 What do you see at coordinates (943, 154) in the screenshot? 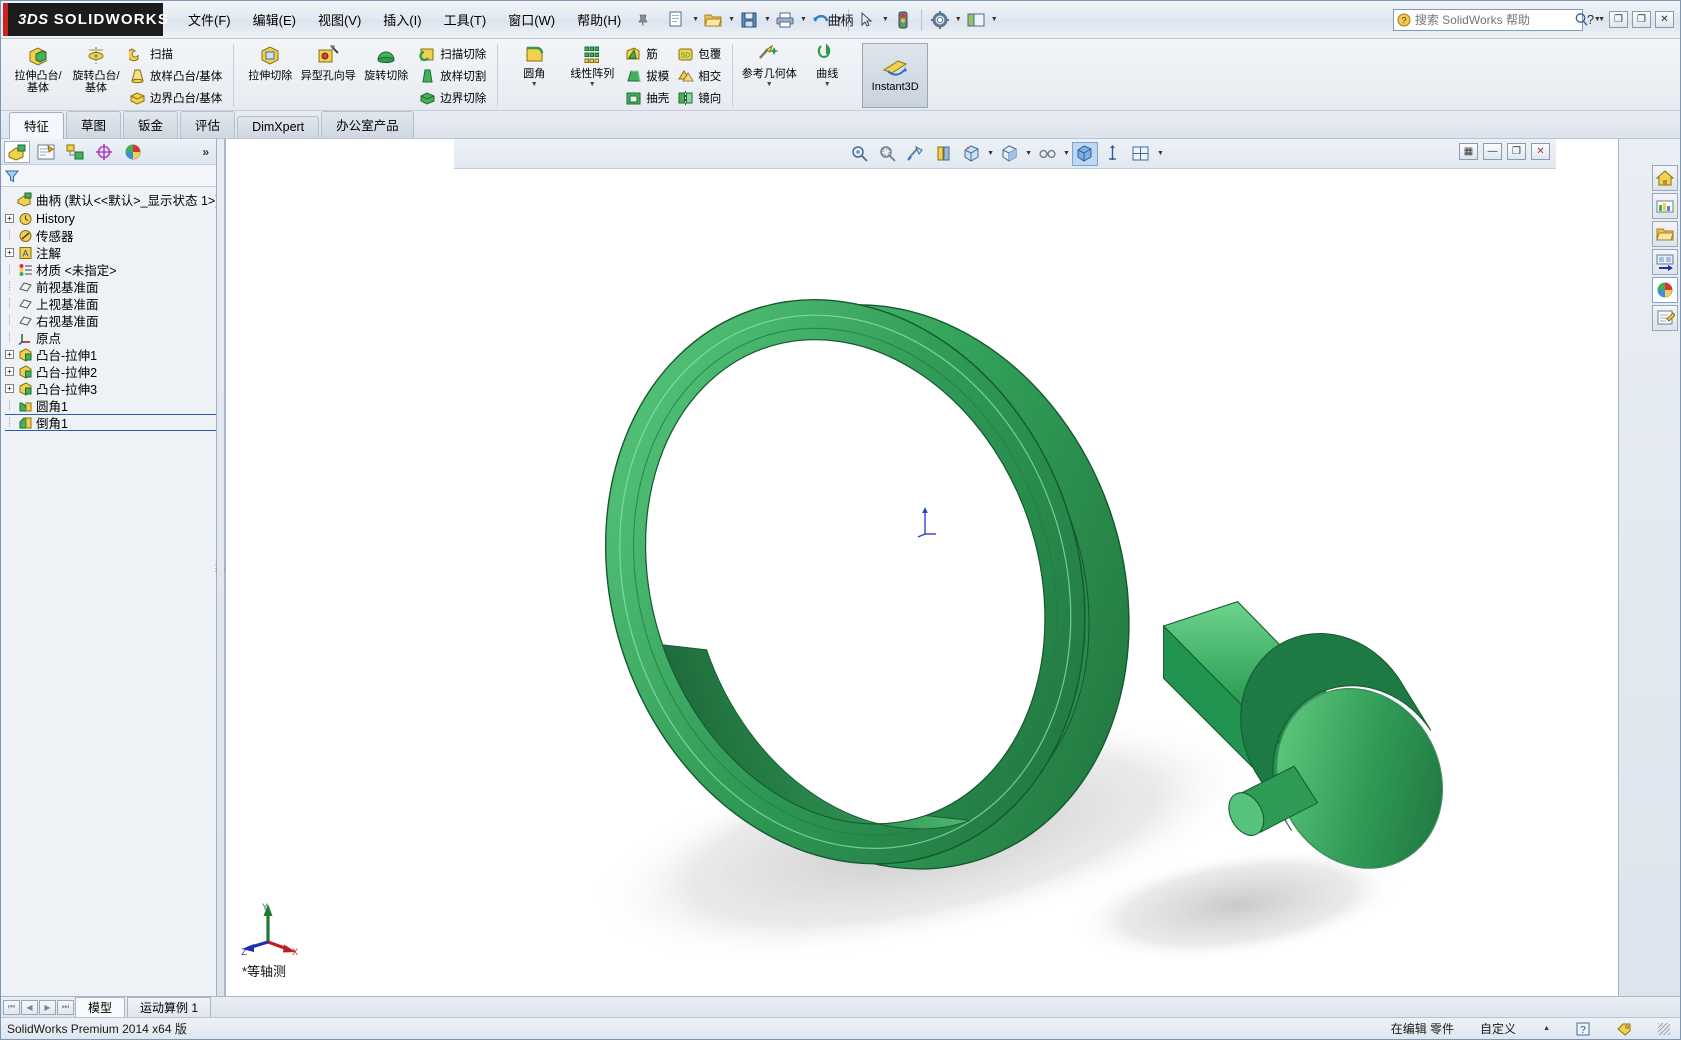
I see `section-view-icon` at bounding box center [943, 154].